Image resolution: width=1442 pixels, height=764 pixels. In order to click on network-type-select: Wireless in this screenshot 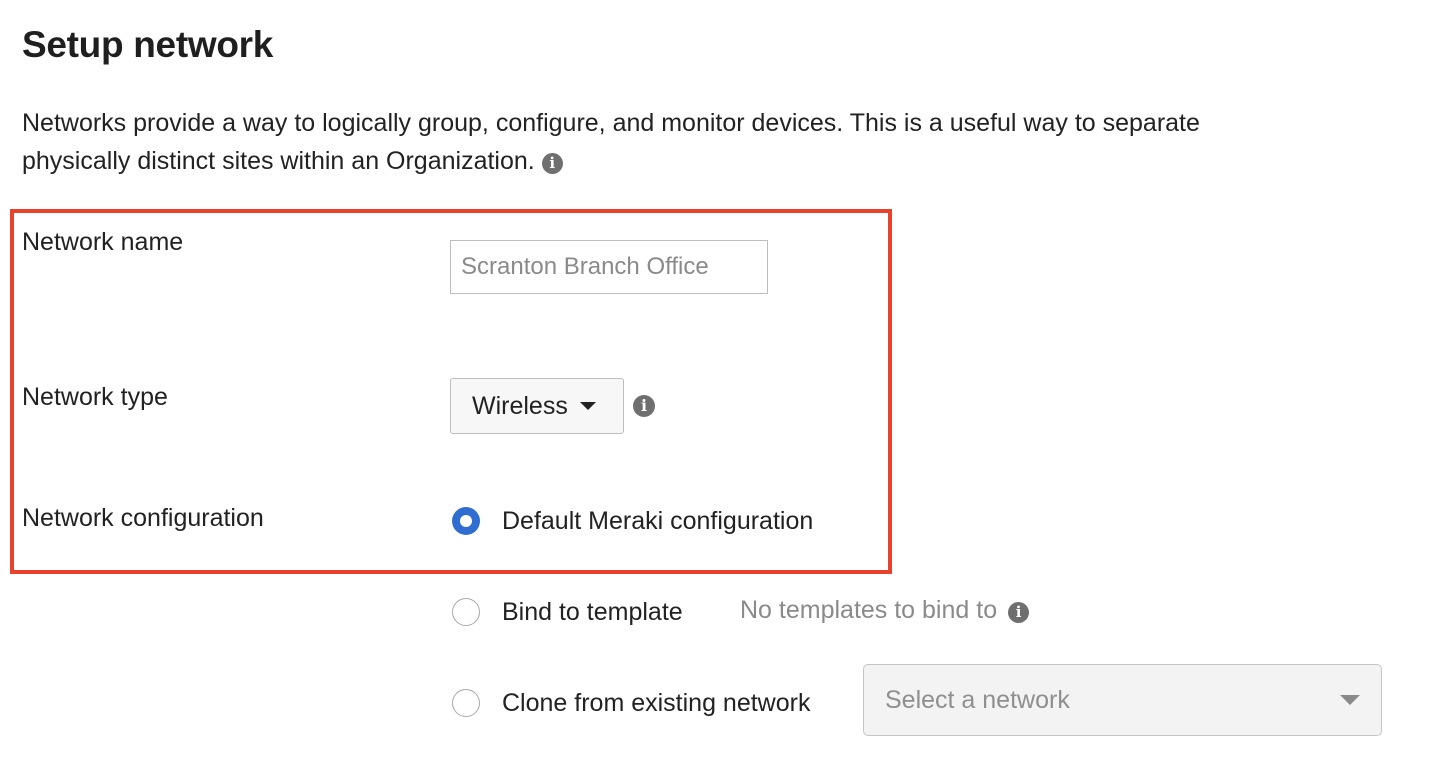, I will do `click(537, 406)`.